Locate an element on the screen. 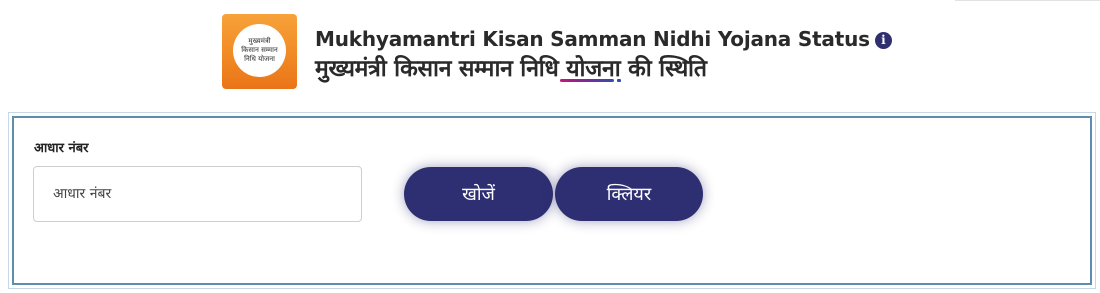 The height and width of the screenshot is (293, 1100). search-button: खोजें is located at coordinates (478, 194).